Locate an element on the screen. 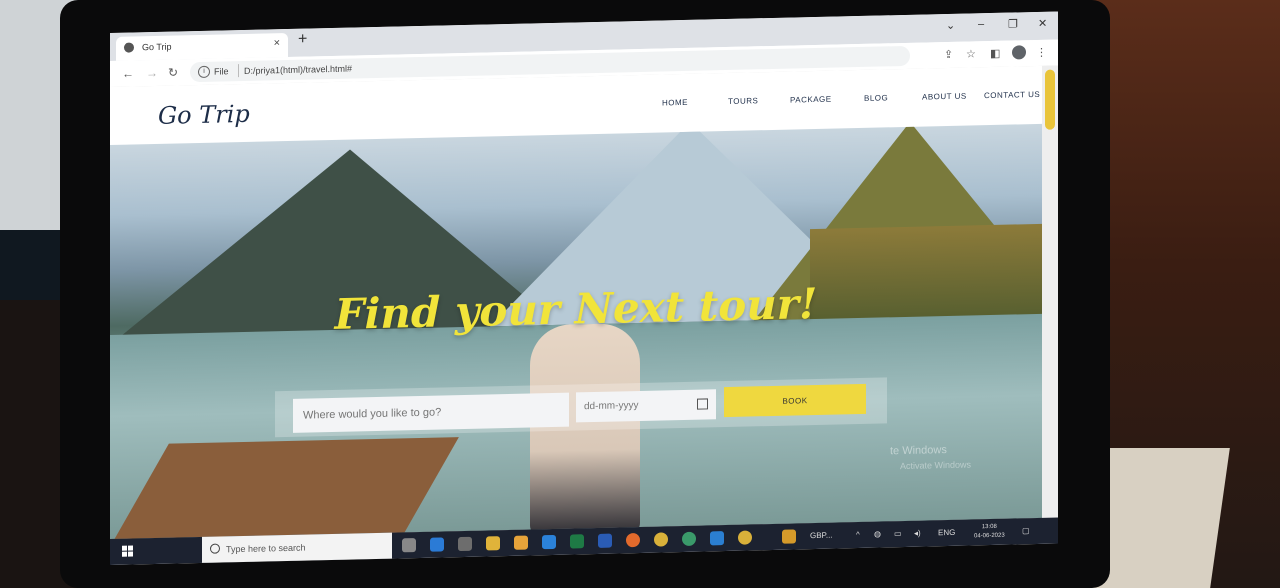  nav-home: HOME is located at coordinates (675, 103).